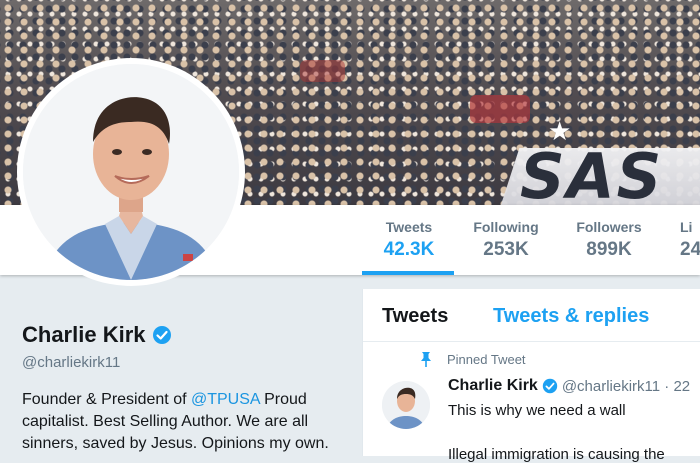 The image size is (700, 463). Describe the element at coordinates (71, 362) in the screenshot. I see `profile-handle: @charliekirk11` at that location.